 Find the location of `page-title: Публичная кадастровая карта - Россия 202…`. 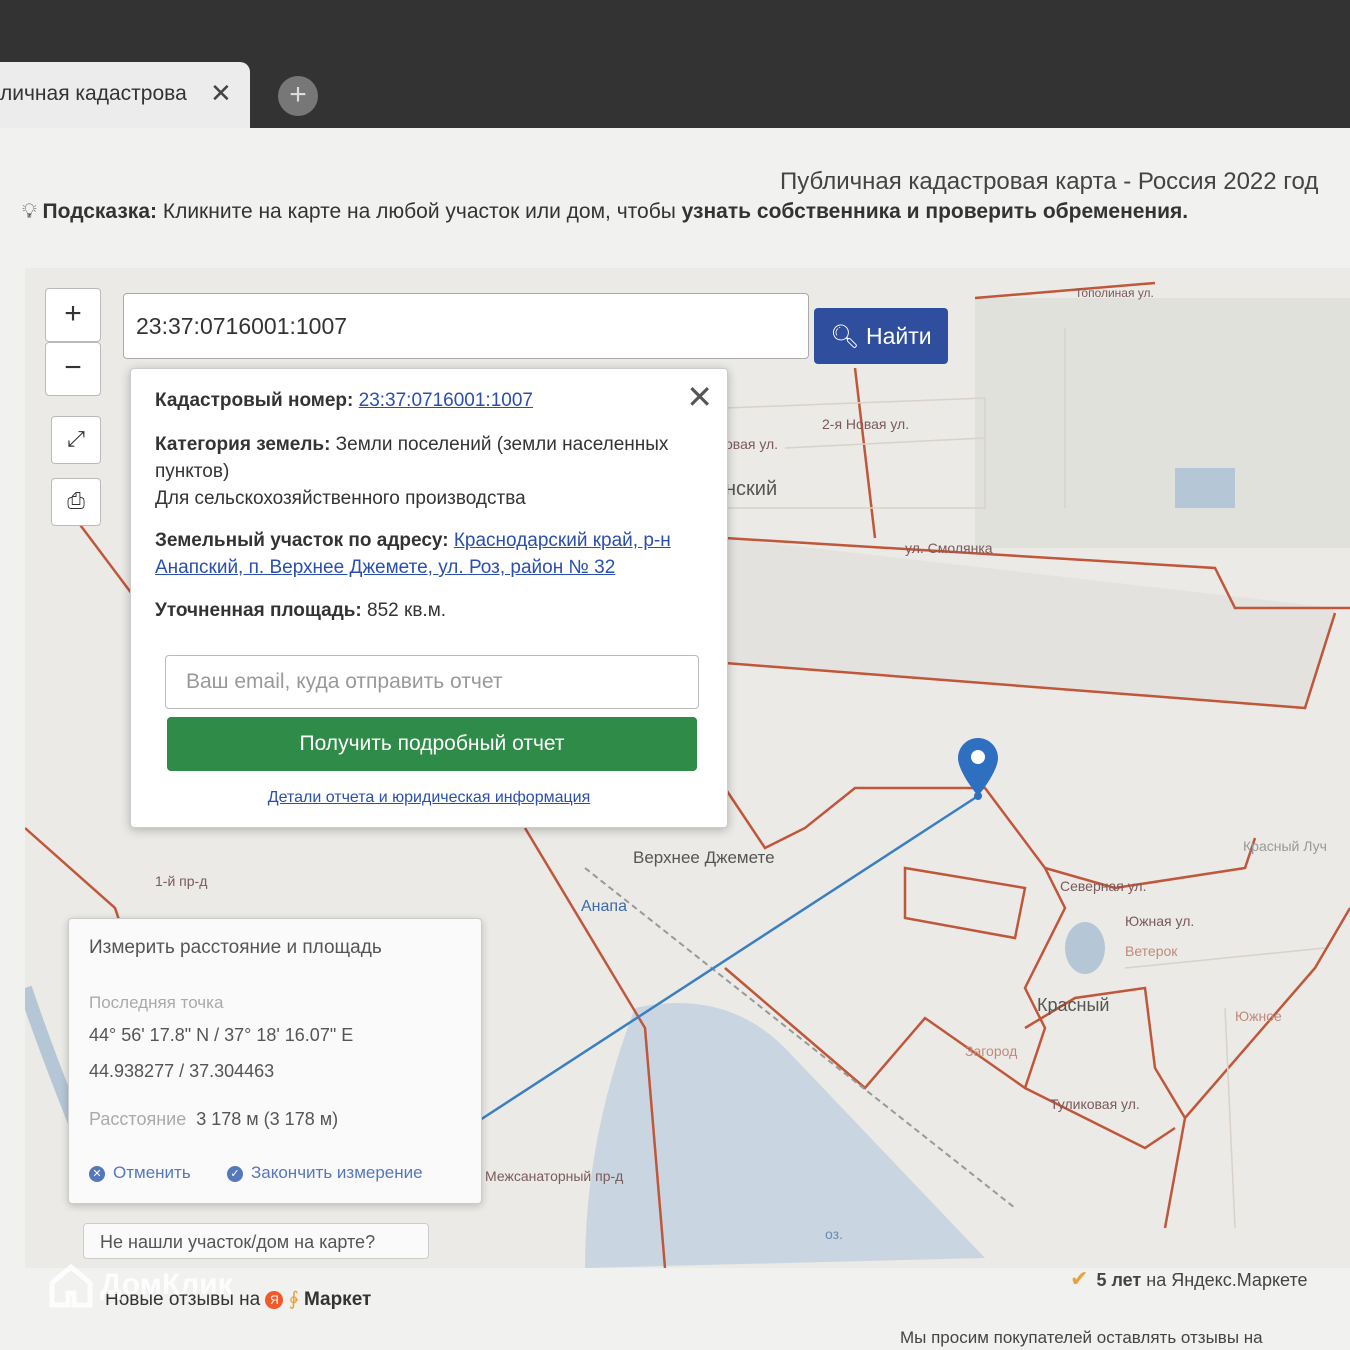

page-title: Публичная кадастровая карта - Россия 202… is located at coordinates (1049, 181).